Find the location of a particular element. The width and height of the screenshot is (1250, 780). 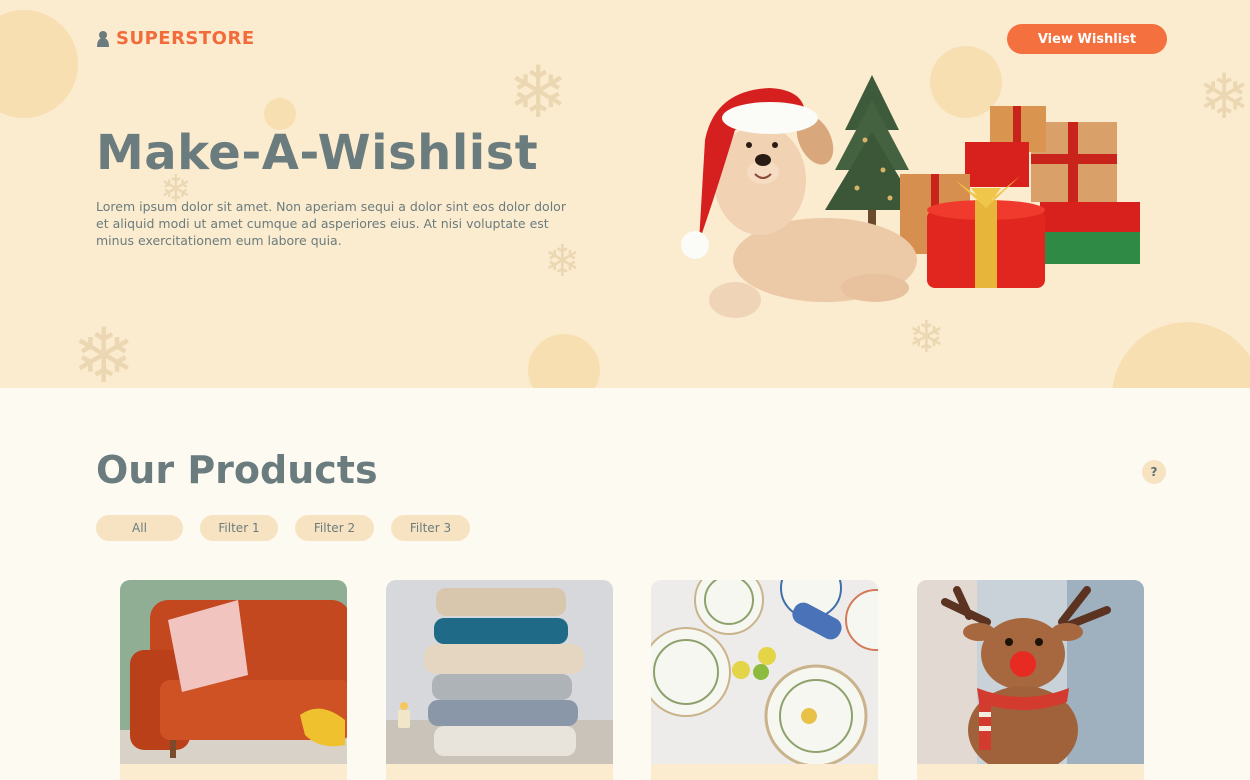

hero-title: Make-A-Wishlist is located at coordinates (317, 153).